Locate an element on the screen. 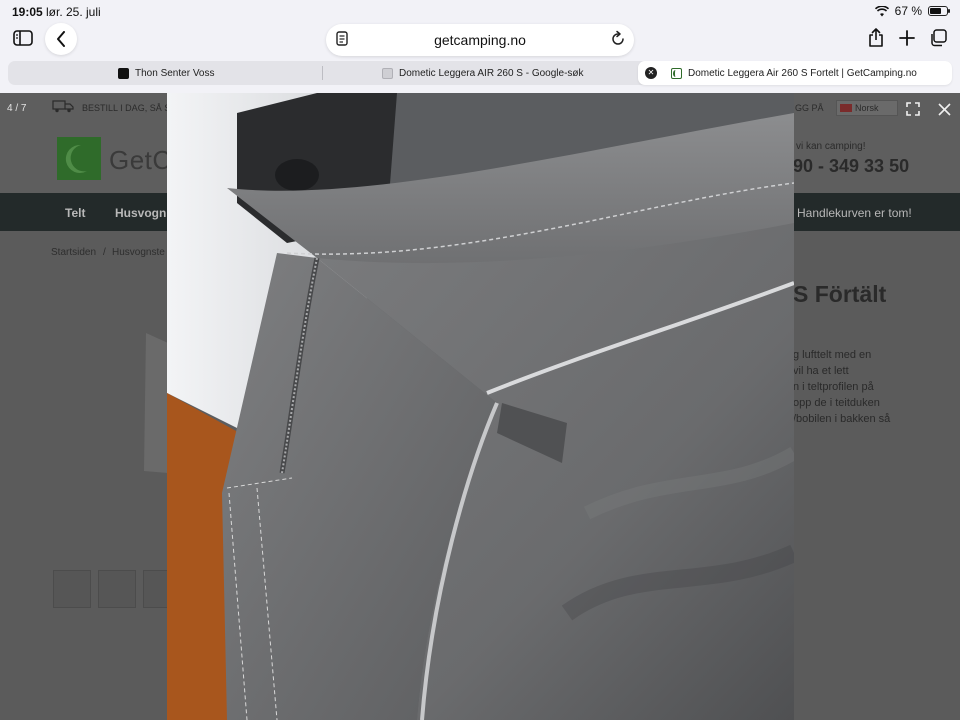  fullscreen-icon is located at coordinates (913, 109).